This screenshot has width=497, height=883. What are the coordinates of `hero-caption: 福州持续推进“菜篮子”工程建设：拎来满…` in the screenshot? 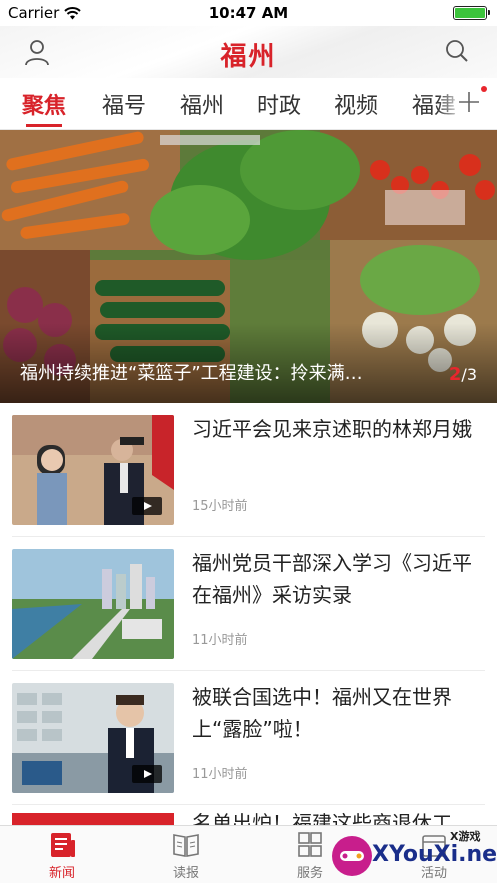 It's located at (220, 372).